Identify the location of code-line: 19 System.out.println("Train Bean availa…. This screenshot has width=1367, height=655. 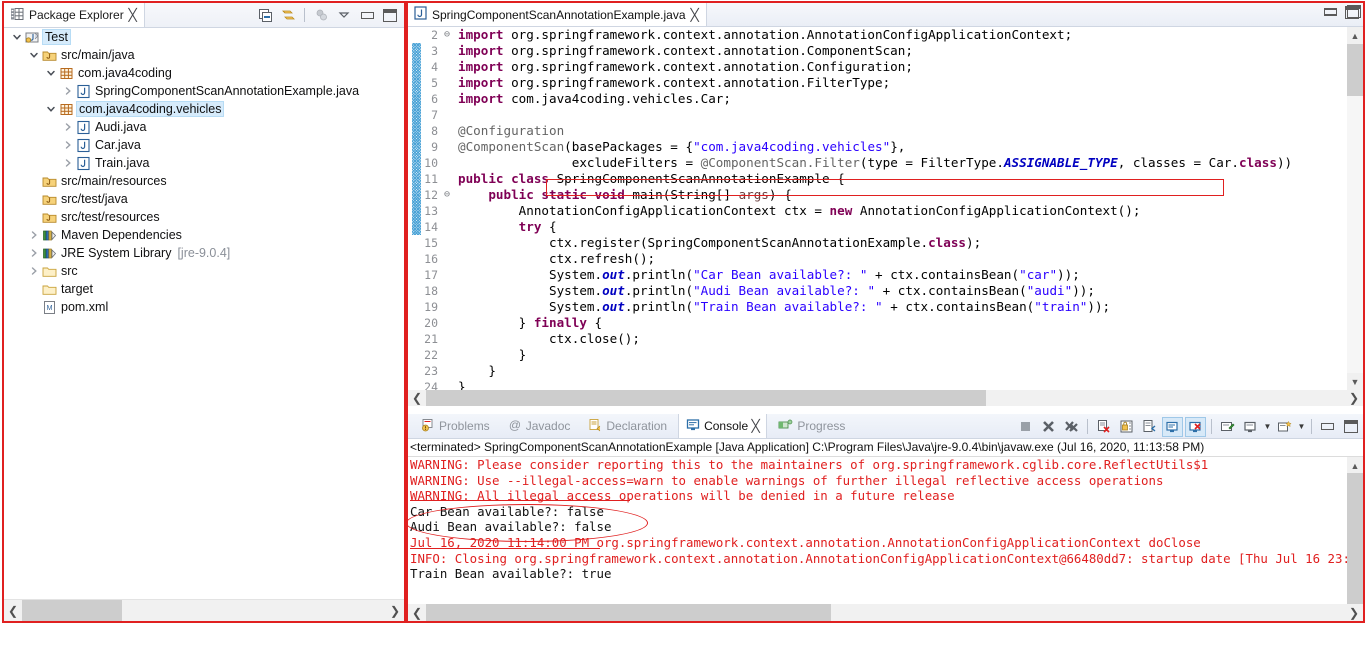
(877, 307).